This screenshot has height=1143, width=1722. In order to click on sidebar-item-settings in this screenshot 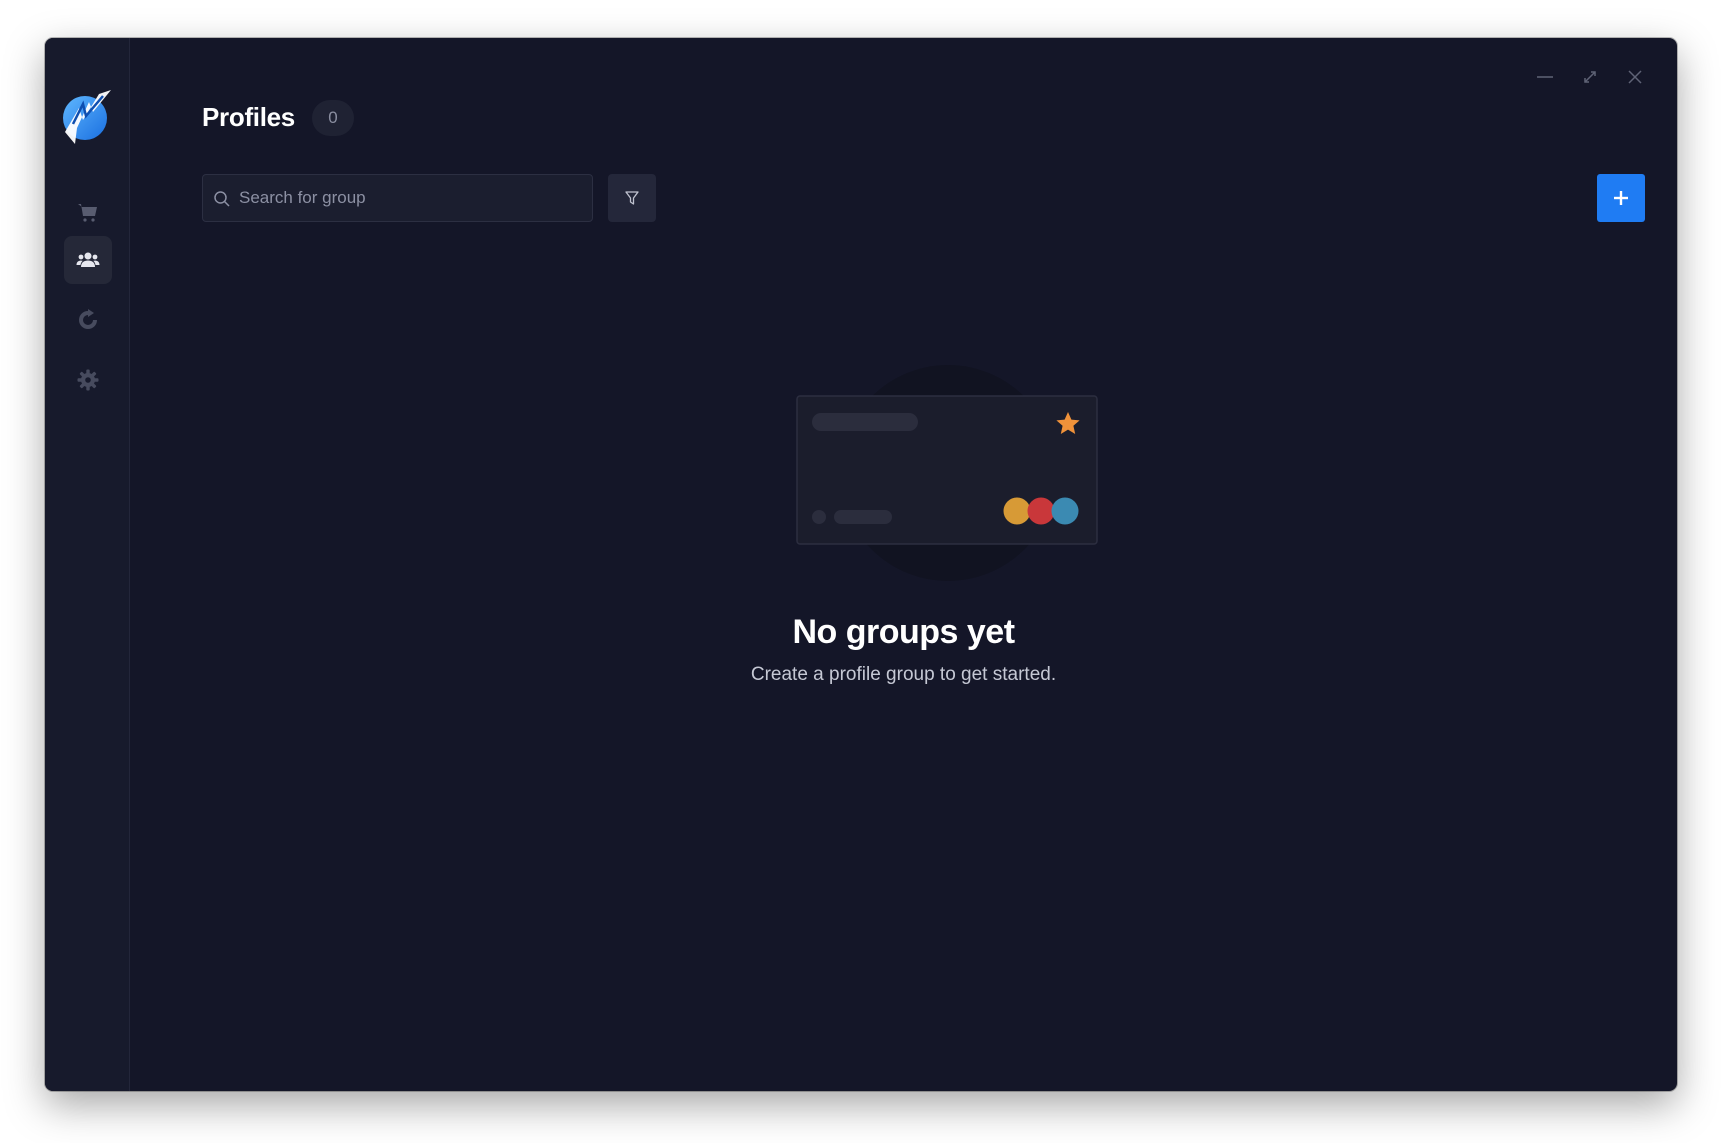, I will do `click(88, 380)`.